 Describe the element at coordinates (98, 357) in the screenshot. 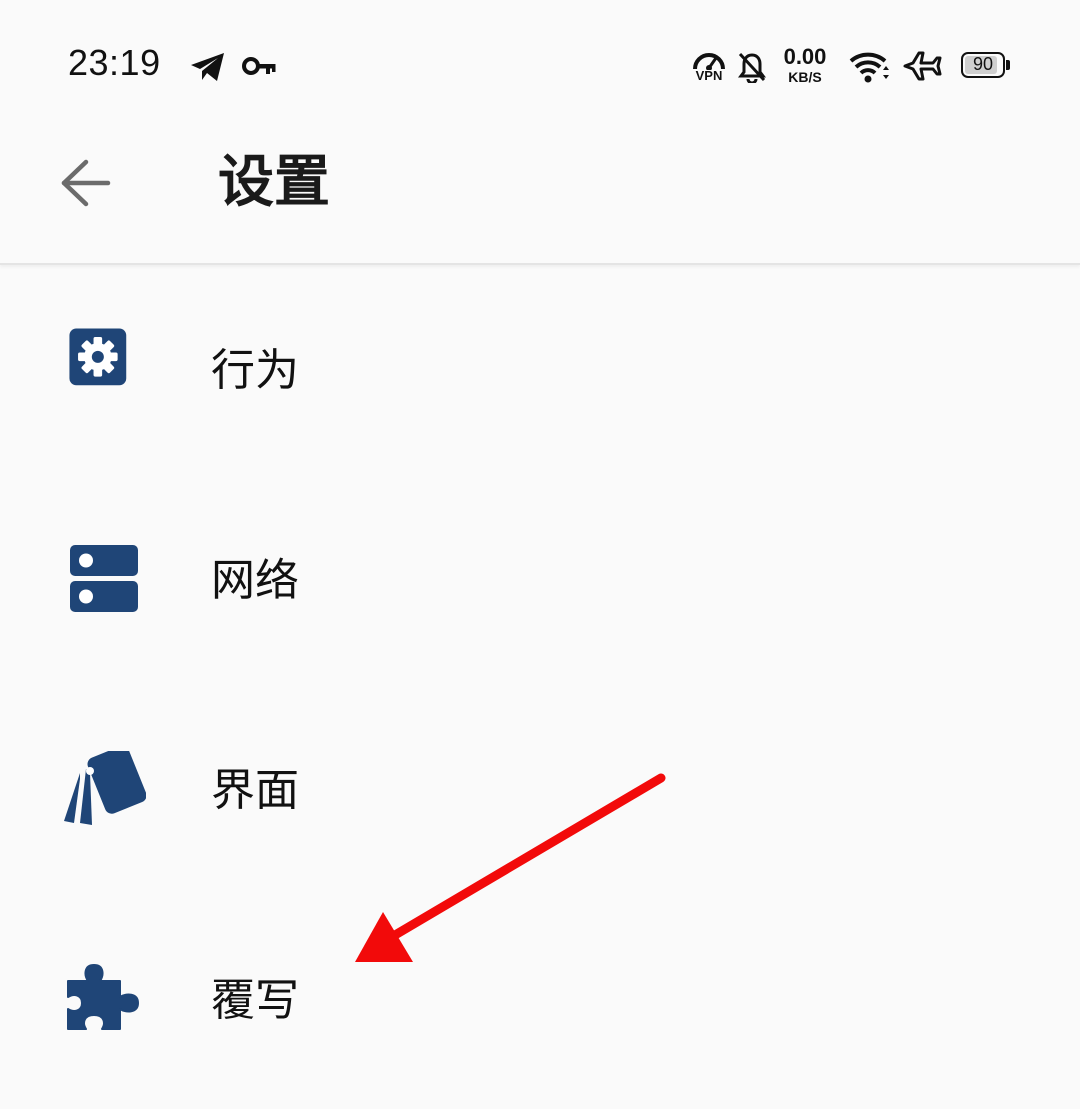

I see `gear-icon` at that location.